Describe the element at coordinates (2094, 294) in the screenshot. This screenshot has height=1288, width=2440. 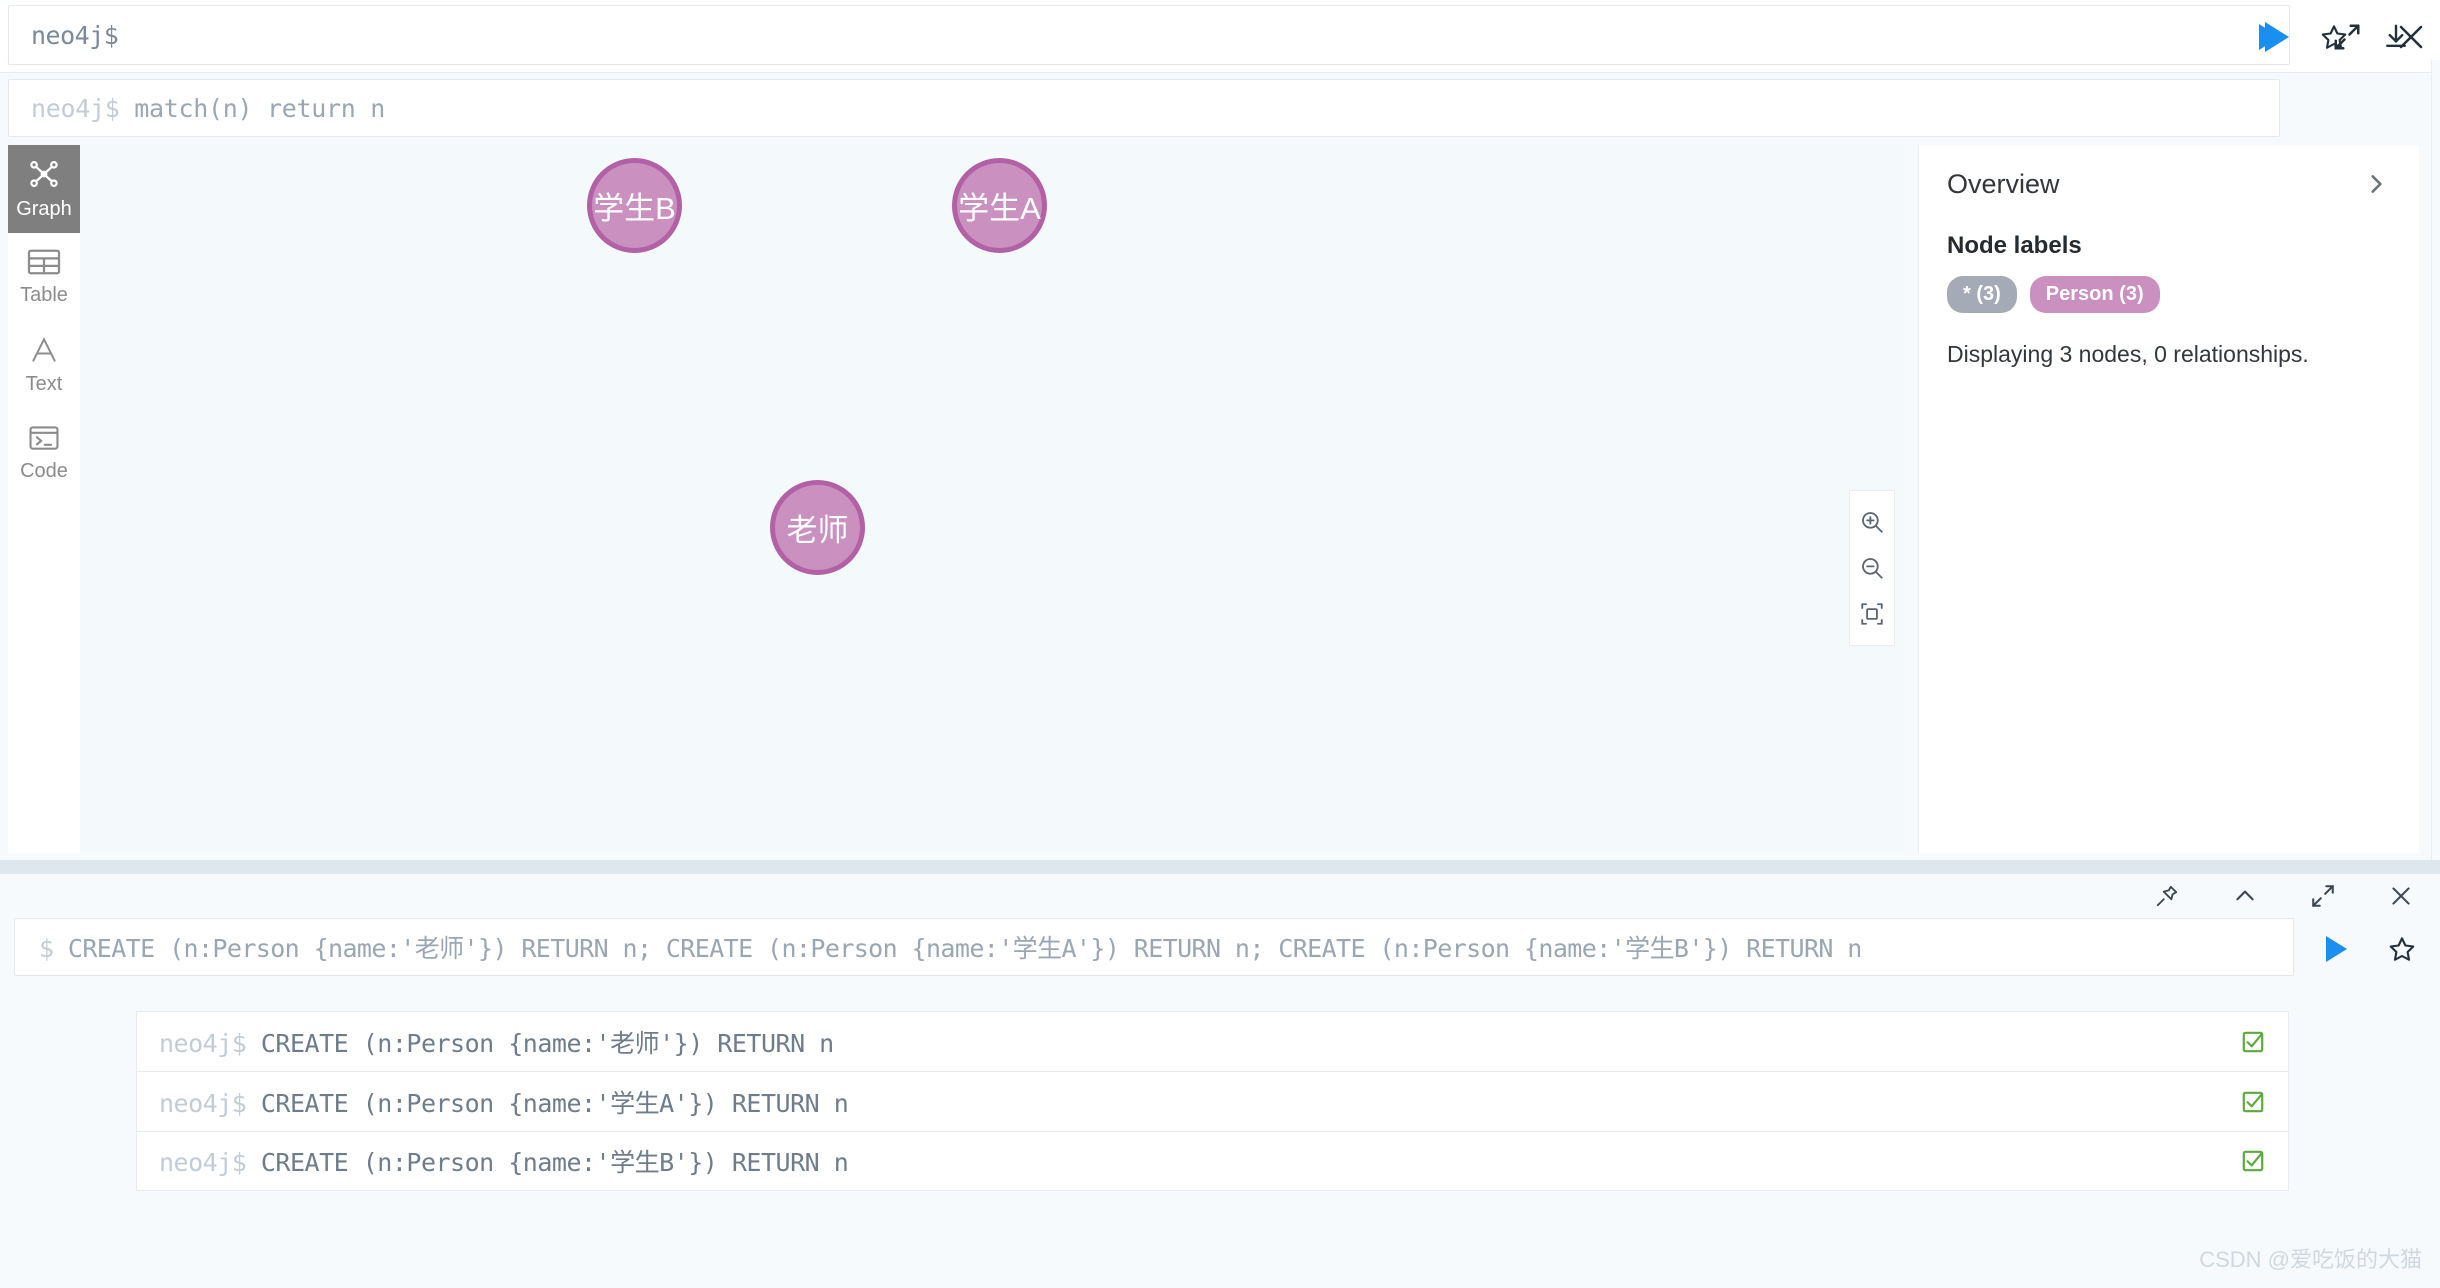
I see `node-label-chip-person: Person (3)` at that location.